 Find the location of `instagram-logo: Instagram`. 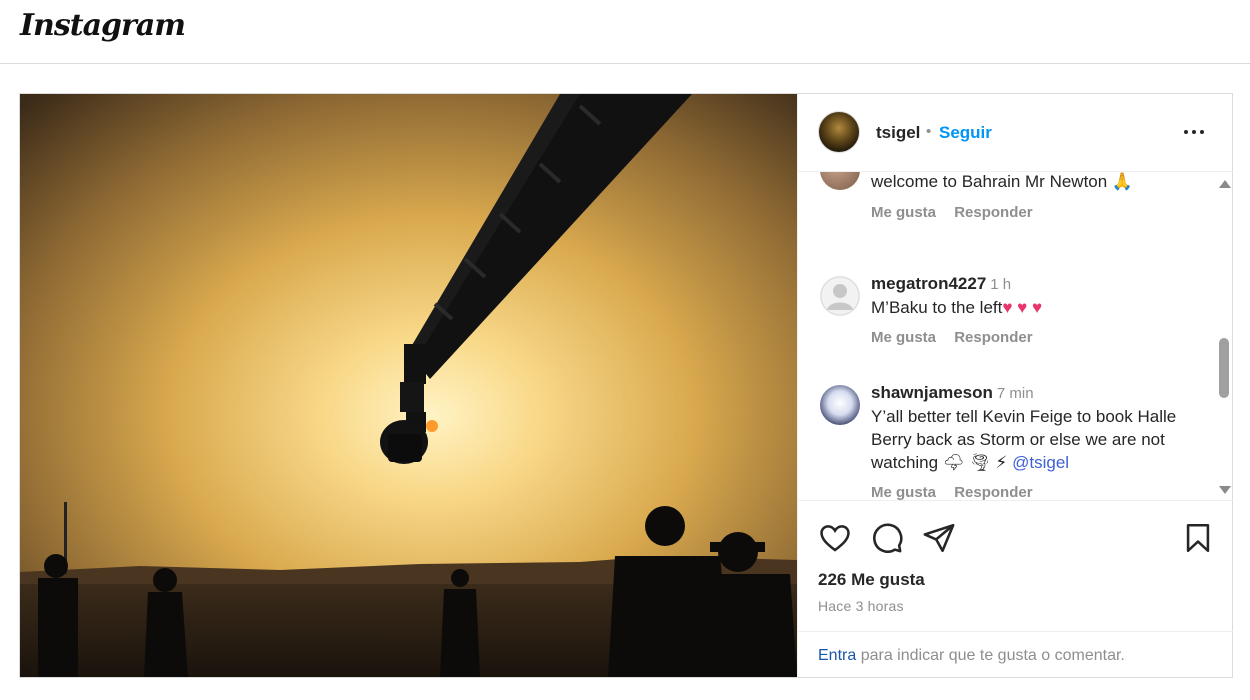

instagram-logo: Instagram is located at coordinates (103, 25).